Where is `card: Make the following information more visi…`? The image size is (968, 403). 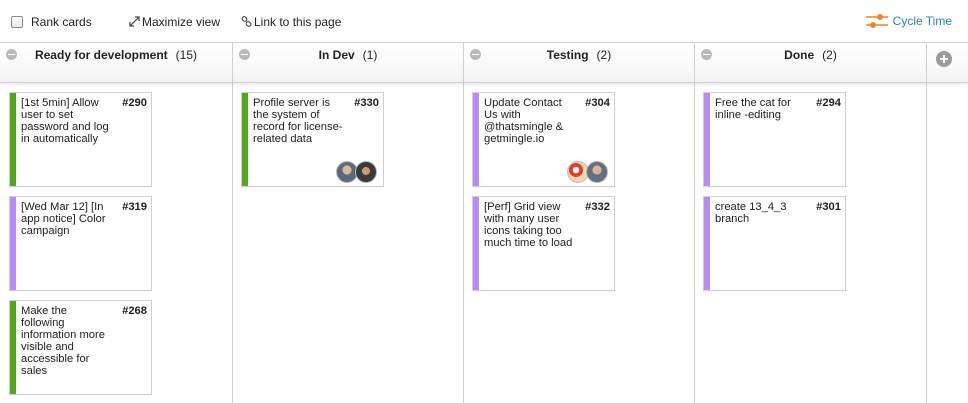 card: Make the following information more visi… is located at coordinates (80, 347).